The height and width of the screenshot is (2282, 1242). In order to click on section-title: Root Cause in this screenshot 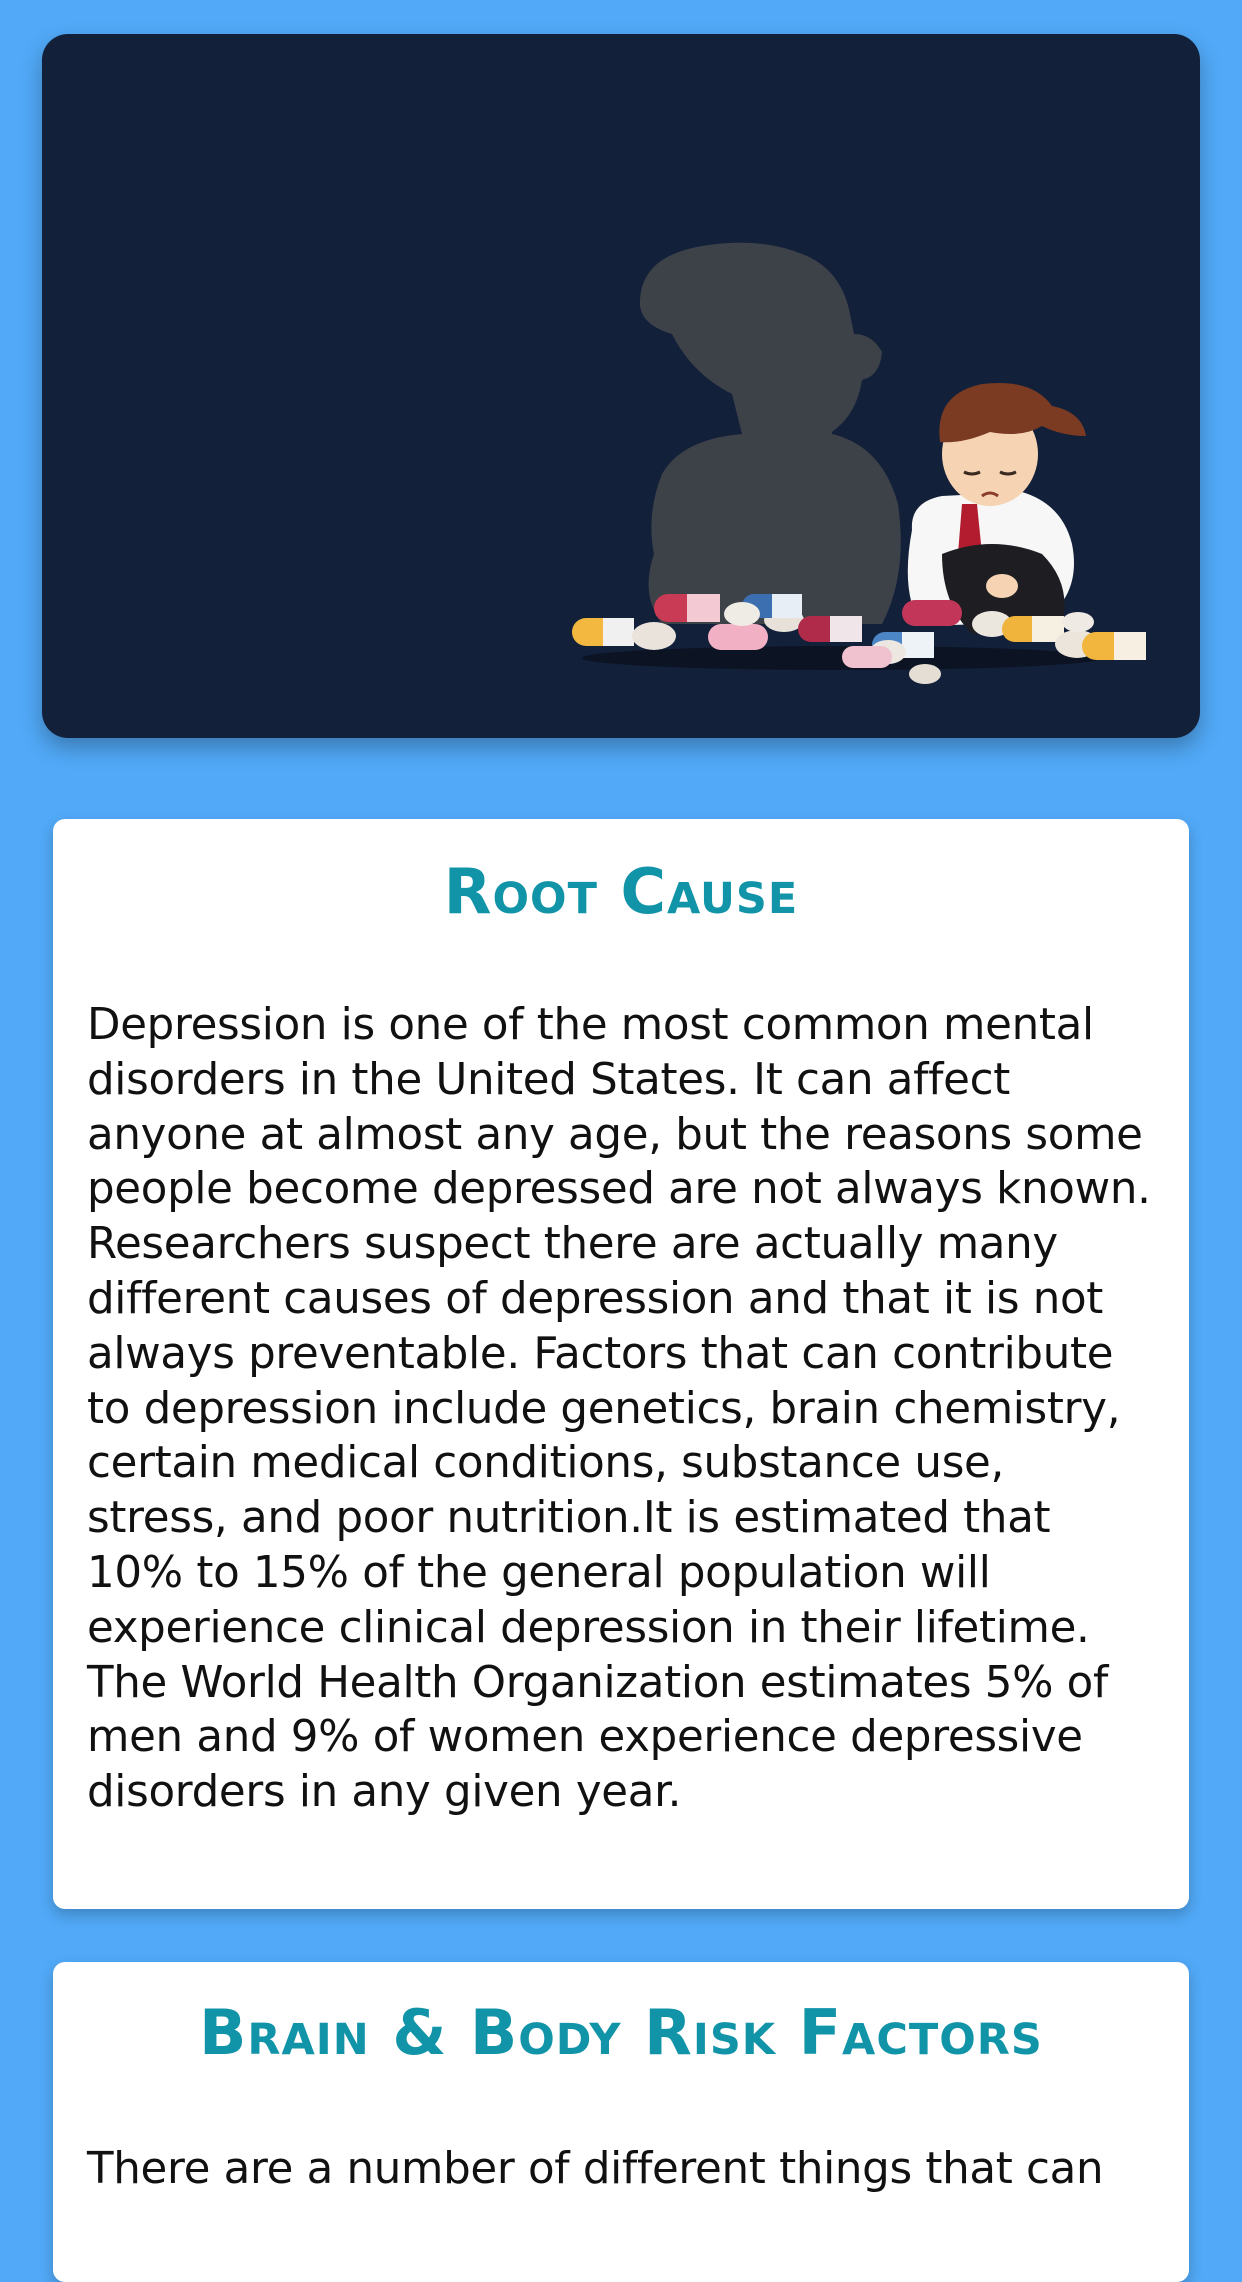, I will do `click(621, 891)`.